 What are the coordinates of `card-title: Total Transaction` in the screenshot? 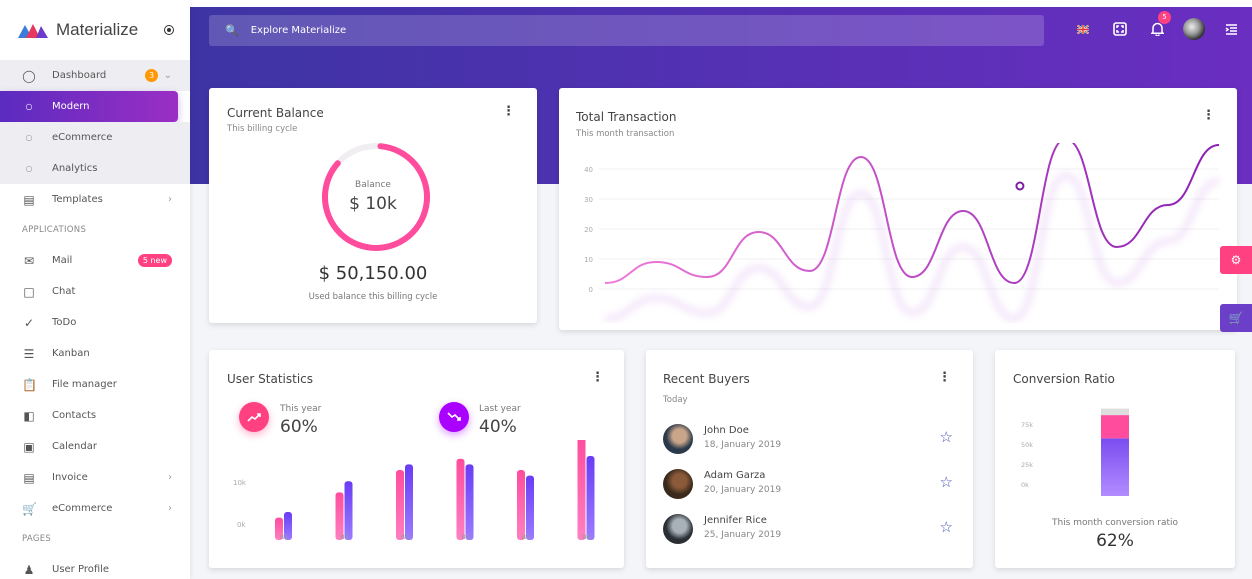 It's located at (626, 117).